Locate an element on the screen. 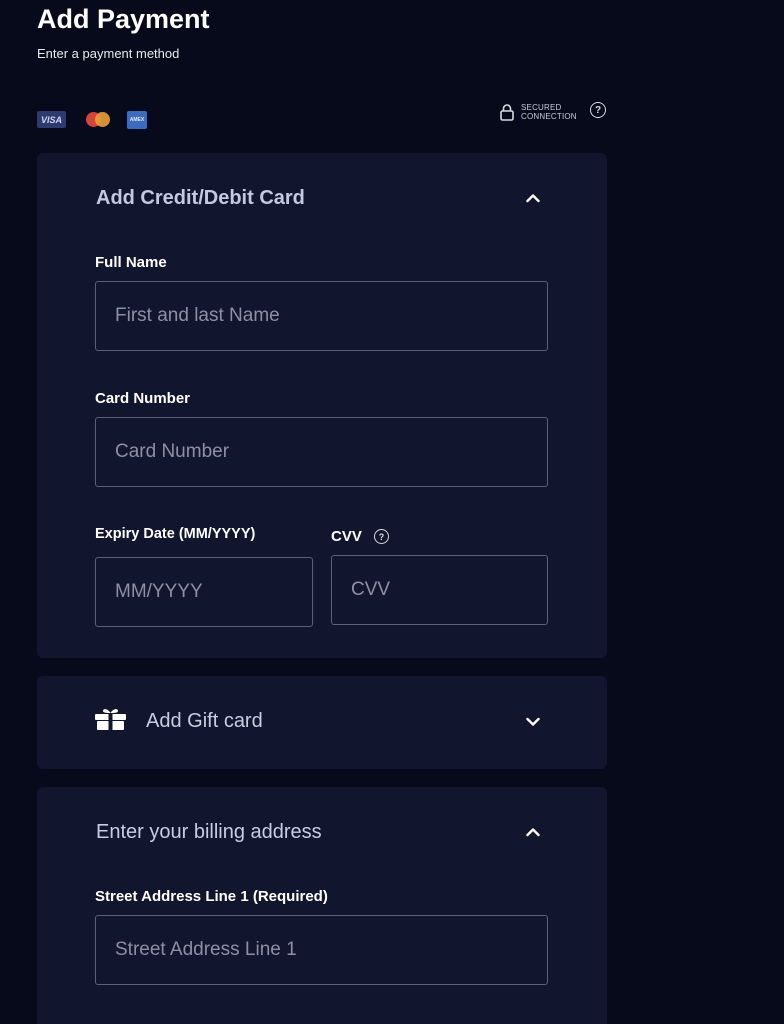 The image size is (784, 1024). amex-logo-icon: AMEX is located at coordinates (137, 120).